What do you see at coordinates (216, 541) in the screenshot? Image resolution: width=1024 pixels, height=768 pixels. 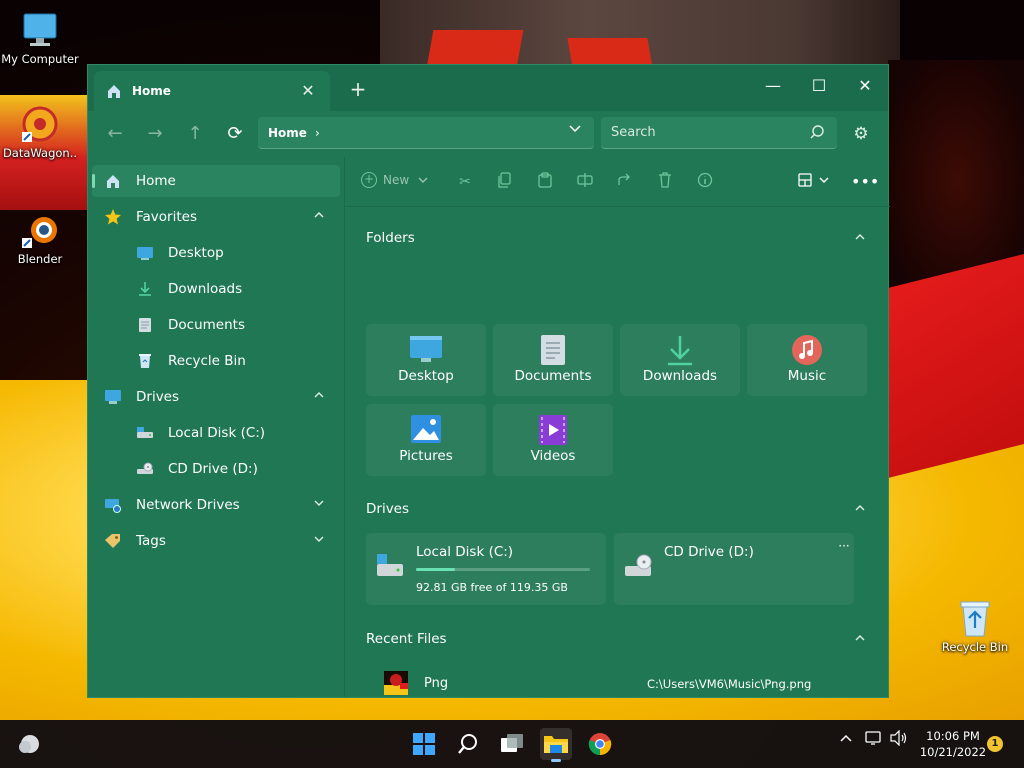 I see `sidebar-item-tags: Tags` at bounding box center [216, 541].